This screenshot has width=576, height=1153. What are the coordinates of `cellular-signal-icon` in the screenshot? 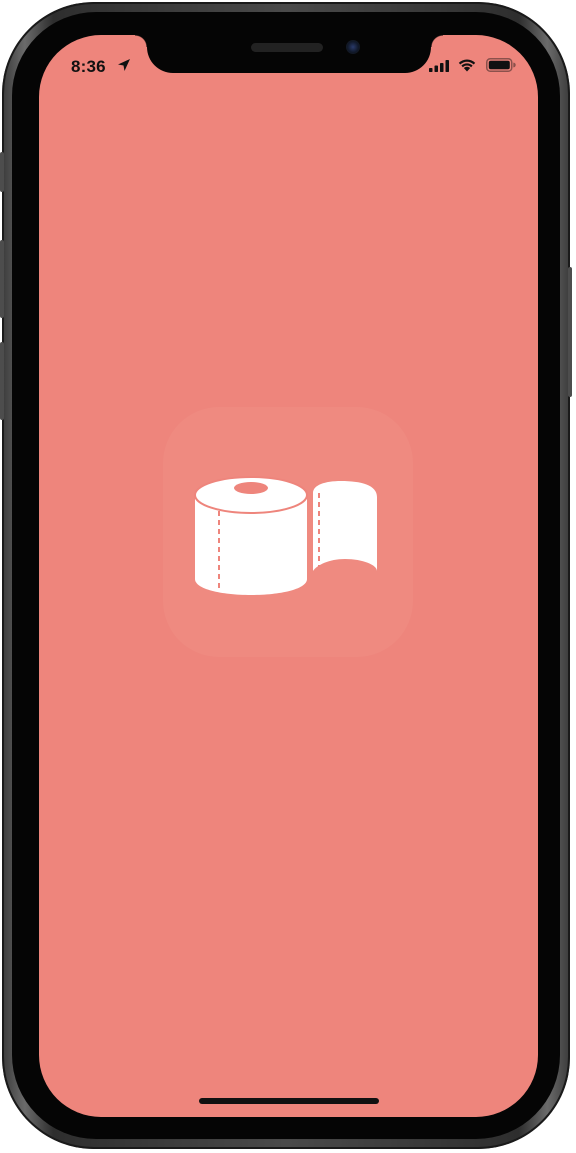 It's located at (439, 66).